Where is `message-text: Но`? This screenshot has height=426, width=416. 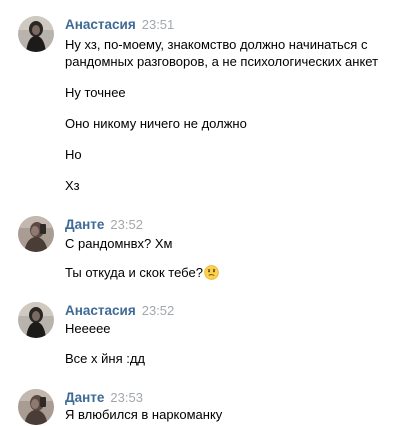 message-text: Но is located at coordinates (73, 154).